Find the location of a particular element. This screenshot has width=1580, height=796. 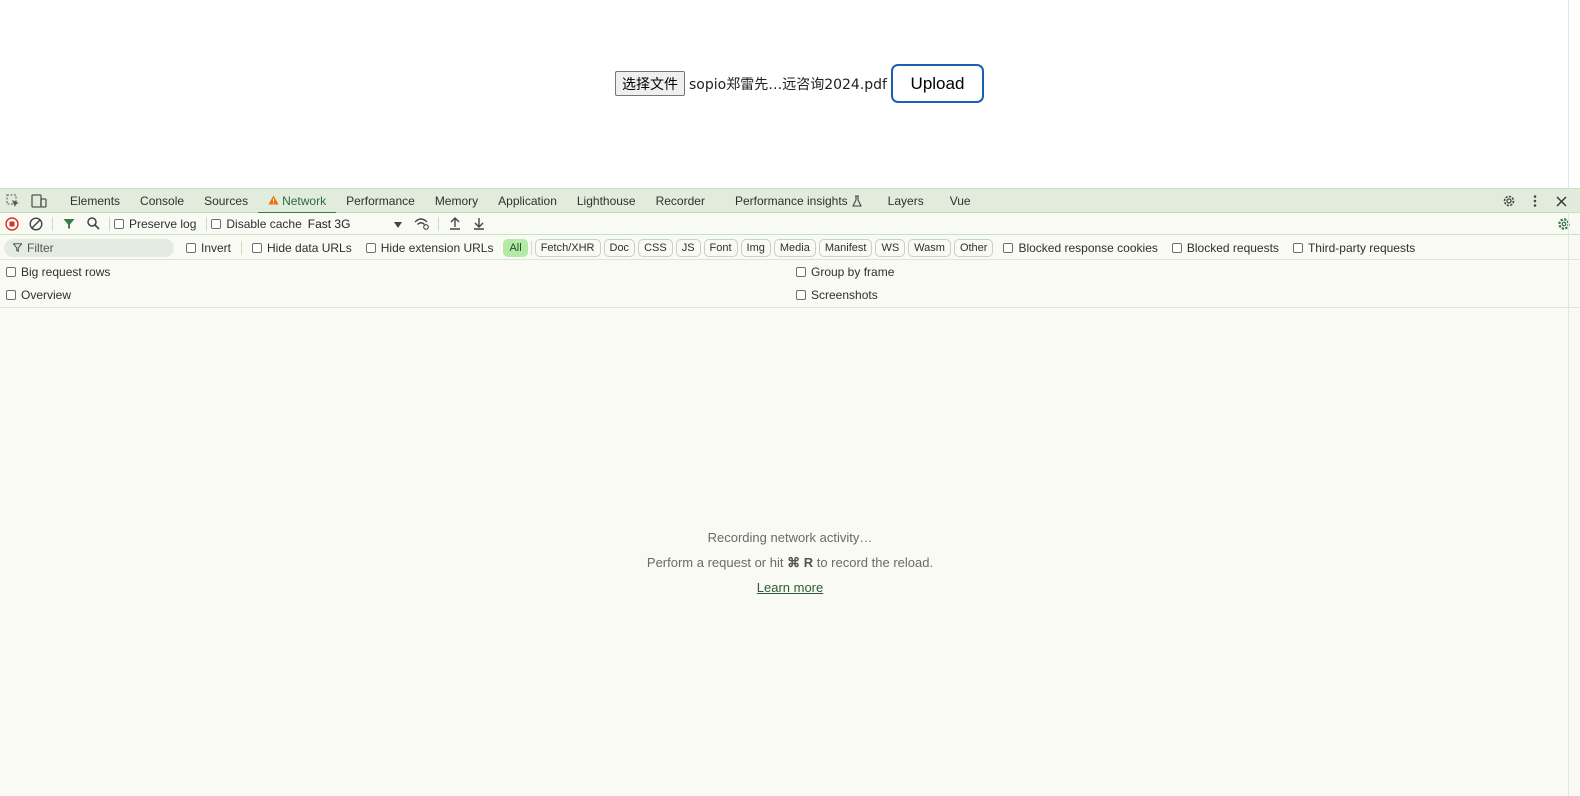

tab-performance-insights: Performance insights is located at coordinates (798, 201).